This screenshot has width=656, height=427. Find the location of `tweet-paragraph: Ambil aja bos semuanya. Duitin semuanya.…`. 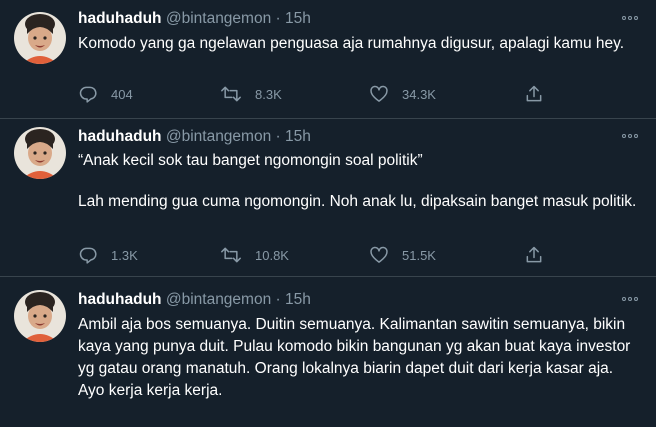

tweet-paragraph: Ambil aja bos semuanya. Duitin semuanya.… is located at coordinates (354, 346).